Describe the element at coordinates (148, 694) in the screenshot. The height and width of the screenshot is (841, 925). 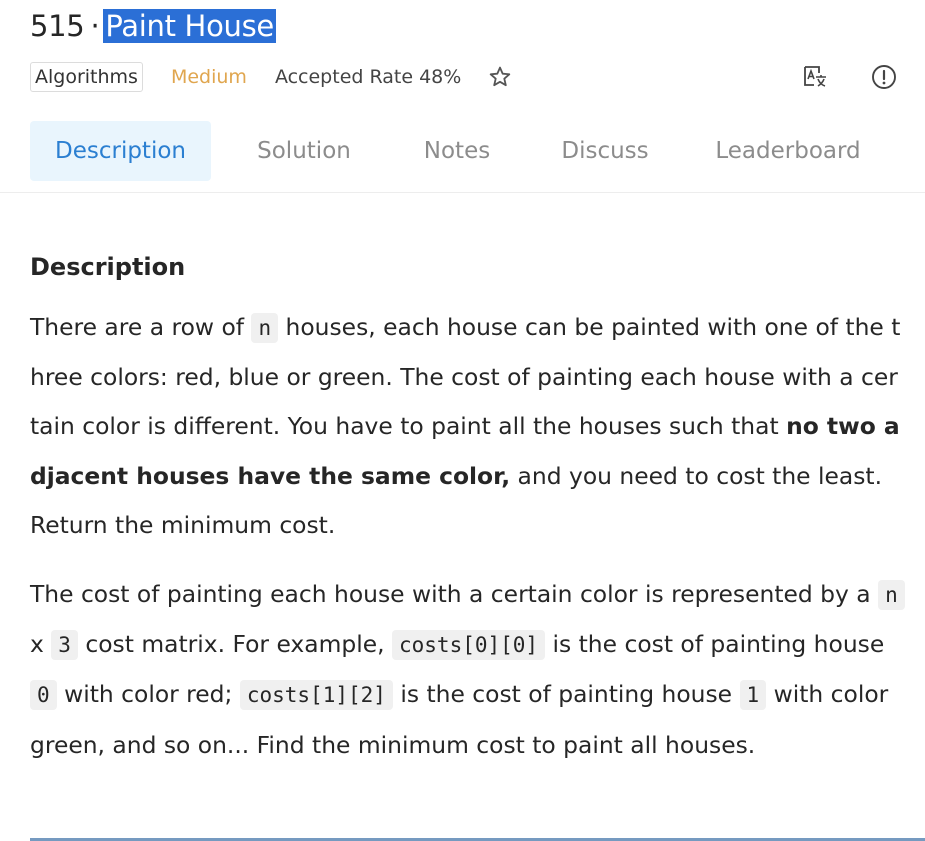
I see `p2-text-5: with color red;` at that location.